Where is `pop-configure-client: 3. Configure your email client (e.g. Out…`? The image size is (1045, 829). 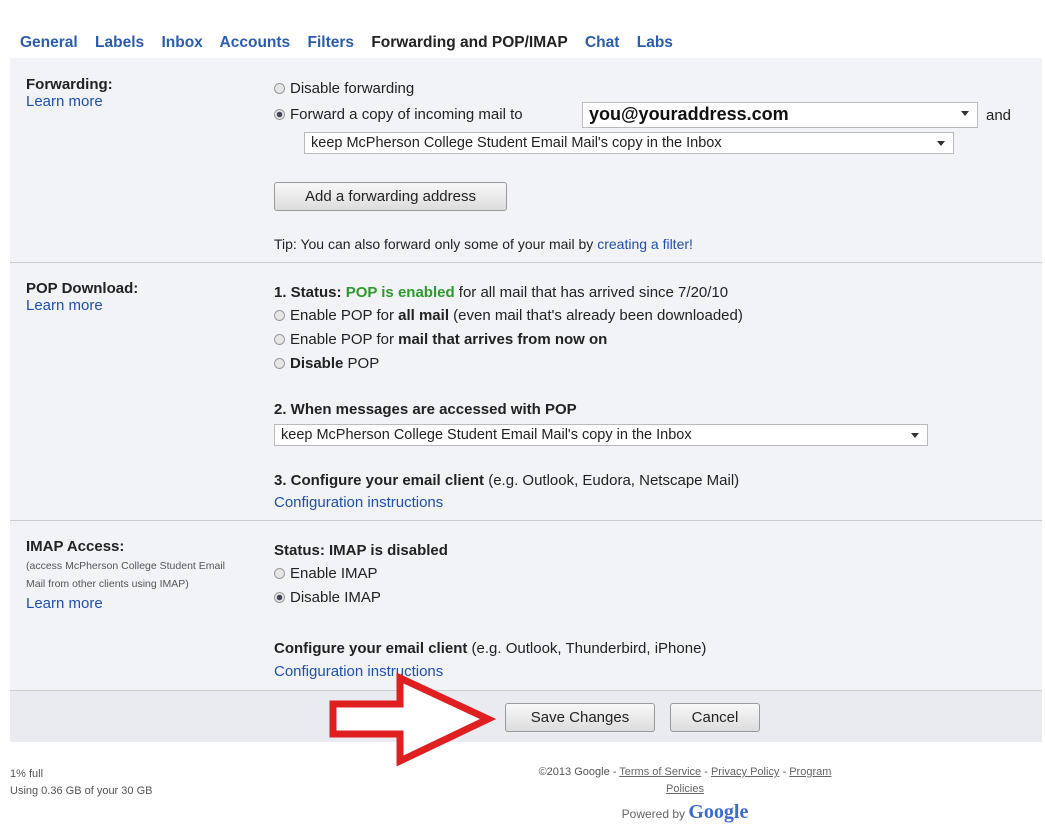
pop-configure-client: 3. Configure your email client (e.g. Out… is located at coordinates (507, 480).